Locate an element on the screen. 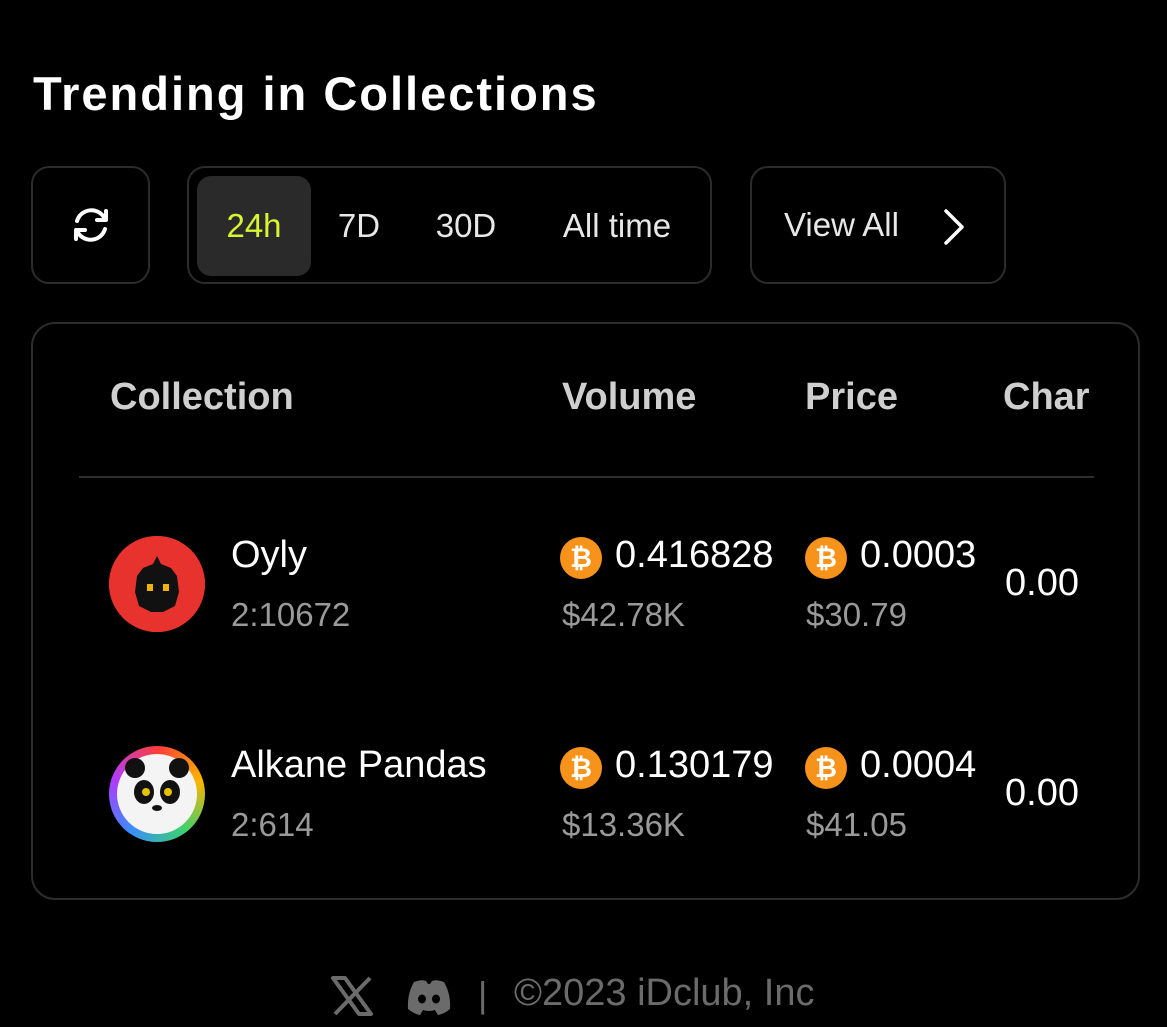 This screenshot has width=1167, height=1027. header-divider is located at coordinates (586, 477).